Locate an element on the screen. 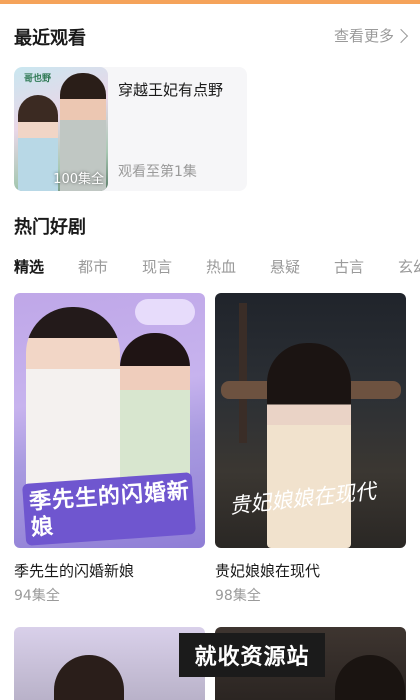  tab-mystery: 悬疑 is located at coordinates (302, 267).